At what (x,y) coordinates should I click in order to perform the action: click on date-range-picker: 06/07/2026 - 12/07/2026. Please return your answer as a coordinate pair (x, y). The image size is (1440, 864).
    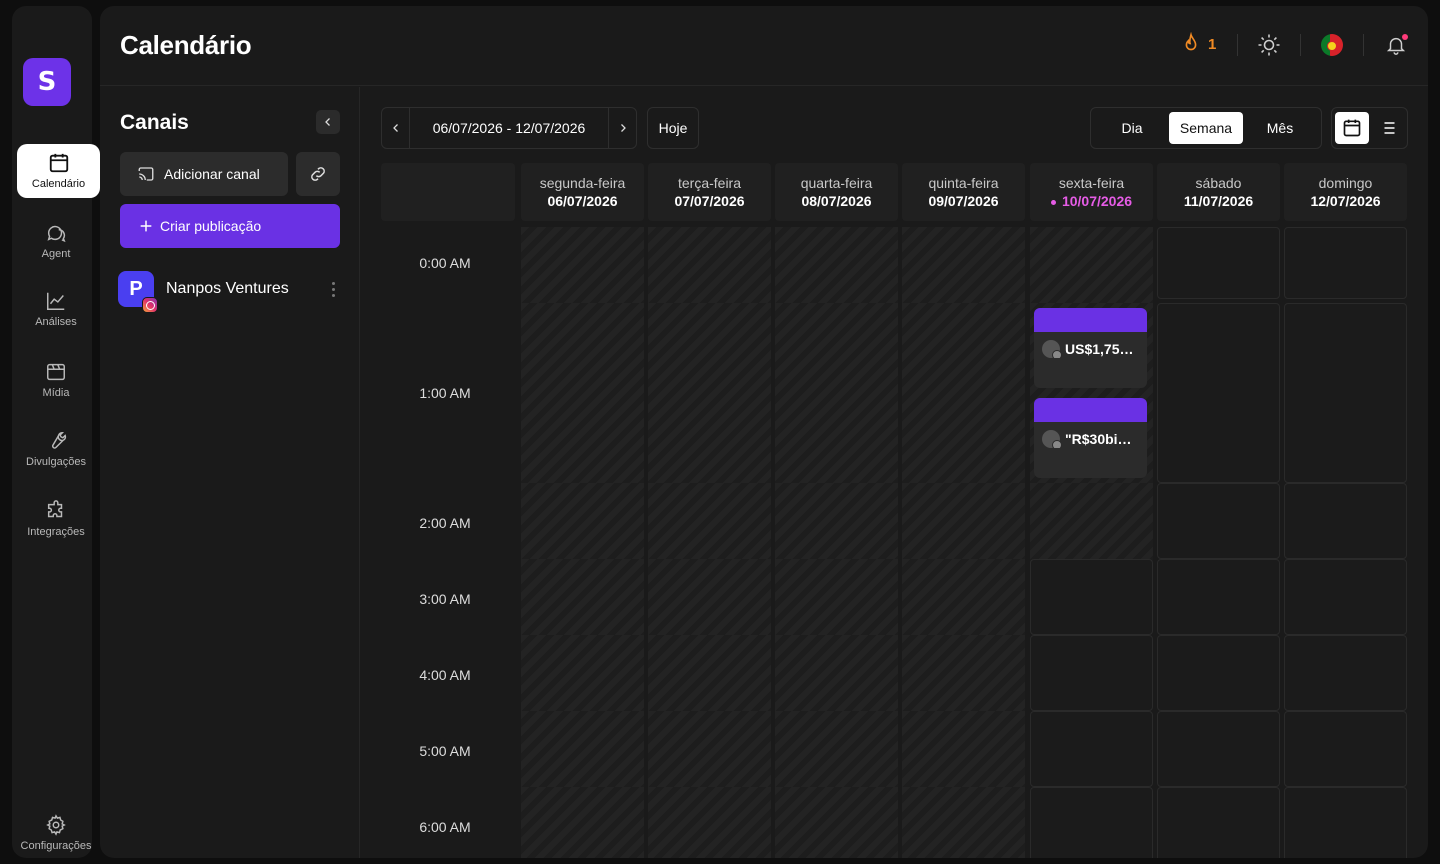
    Looking at the image, I should click on (509, 128).